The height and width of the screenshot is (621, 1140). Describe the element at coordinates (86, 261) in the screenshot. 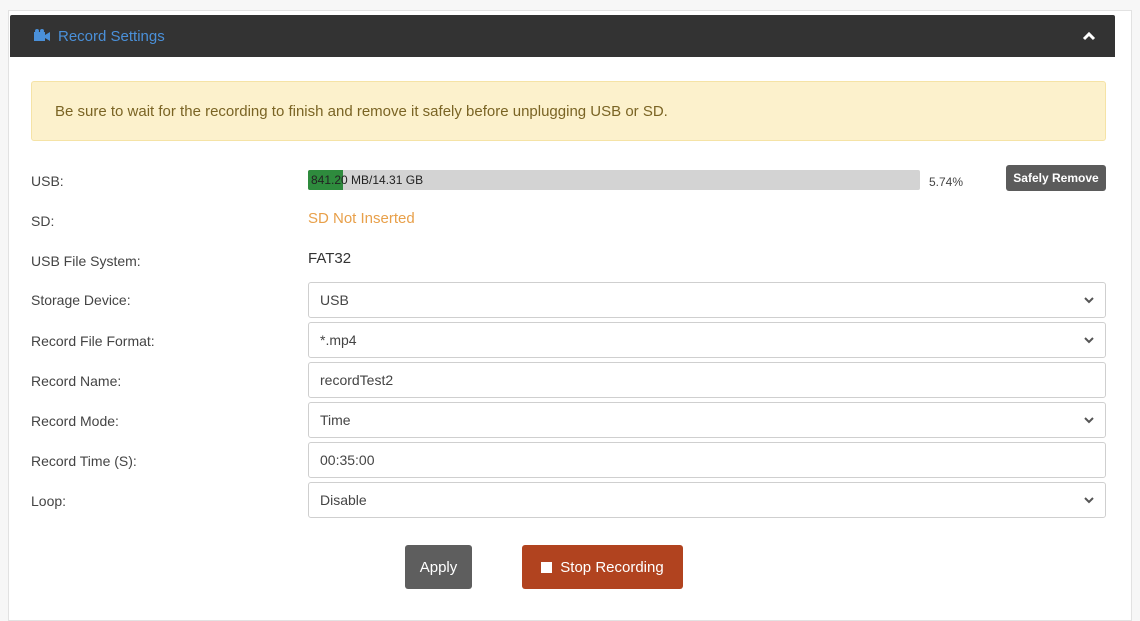

I see `usb-file-system-label: USB File System:` at that location.